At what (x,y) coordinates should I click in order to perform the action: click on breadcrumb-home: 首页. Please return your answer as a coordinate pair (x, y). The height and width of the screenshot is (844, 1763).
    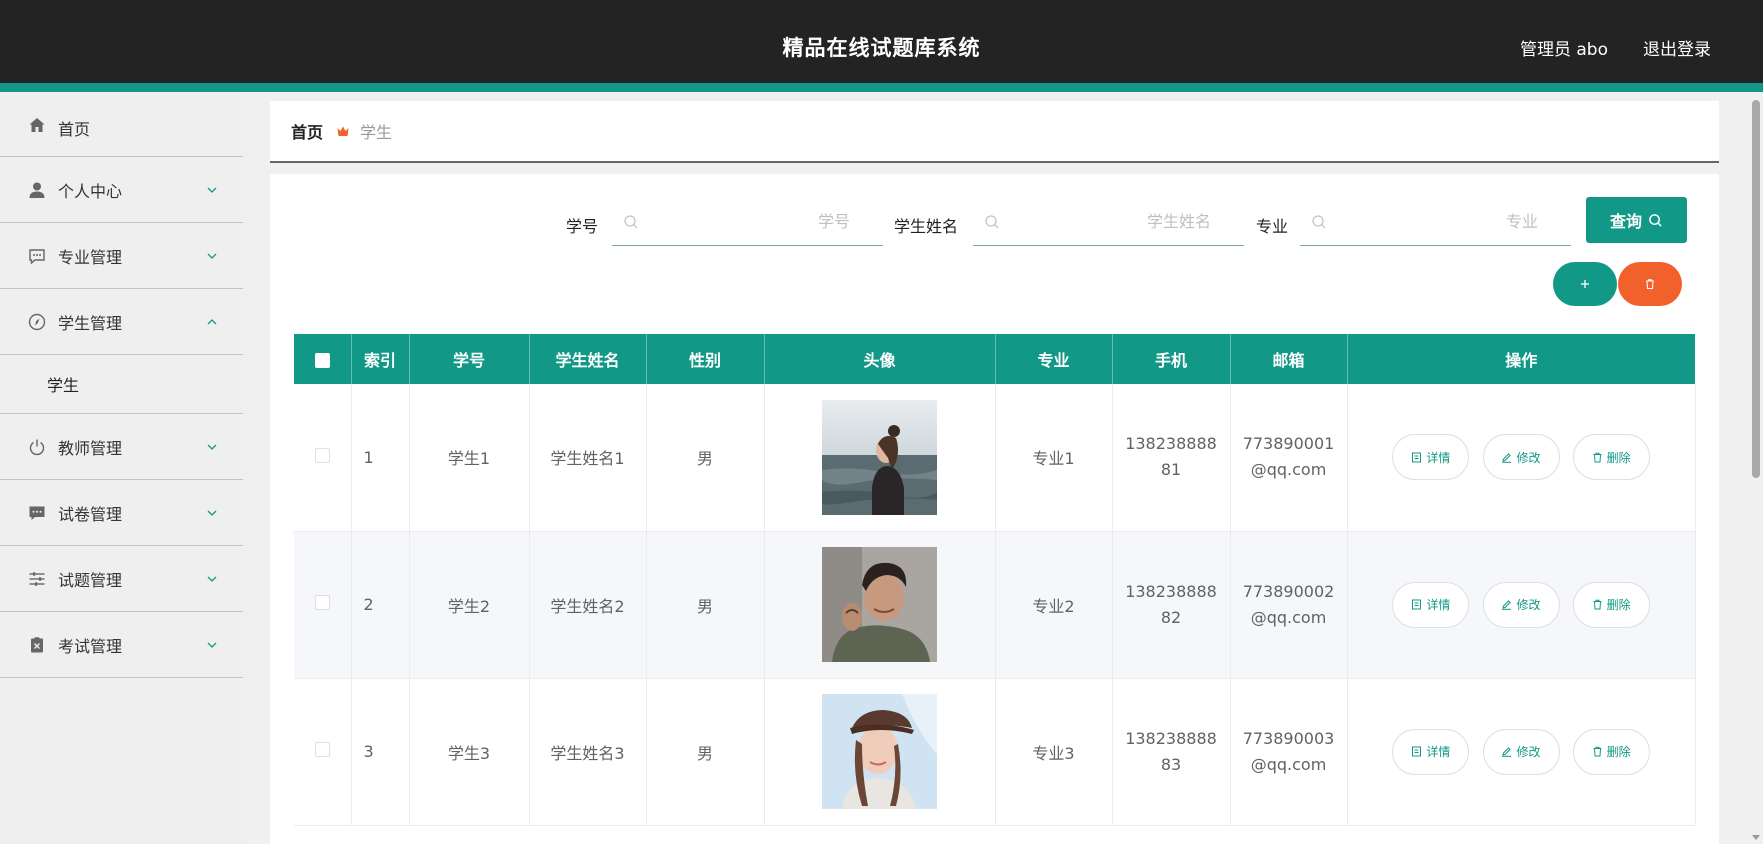
    Looking at the image, I should click on (307, 131).